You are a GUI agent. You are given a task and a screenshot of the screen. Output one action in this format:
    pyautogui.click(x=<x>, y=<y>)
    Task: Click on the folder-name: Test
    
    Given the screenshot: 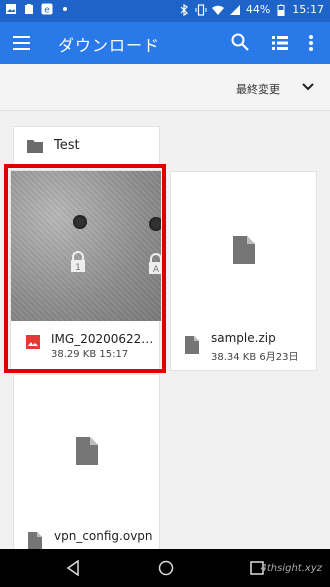 What is the action you would take?
    pyautogui.click(x=67, y=145)
    